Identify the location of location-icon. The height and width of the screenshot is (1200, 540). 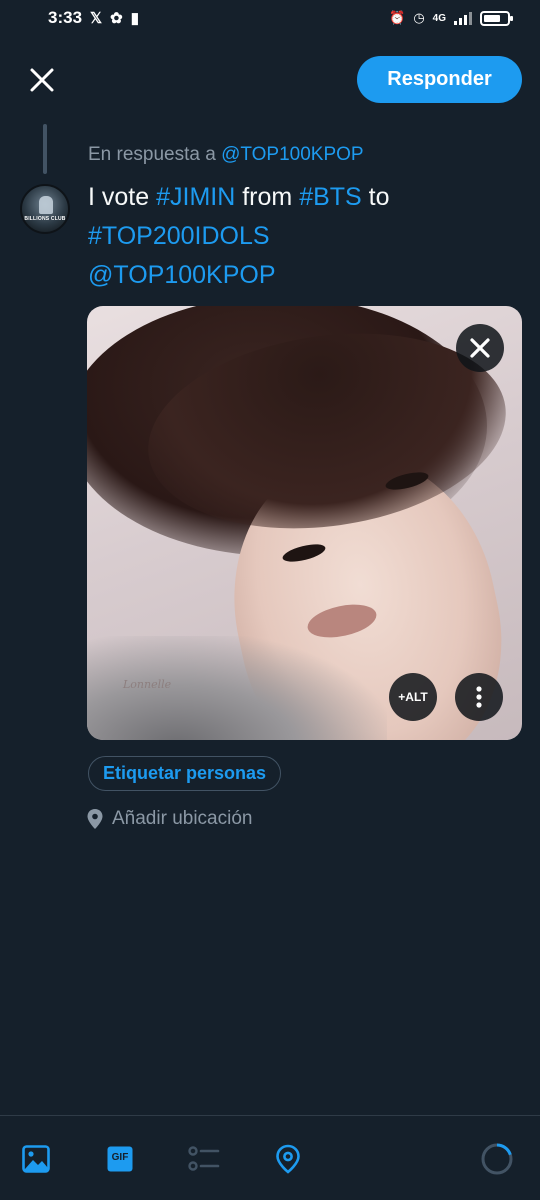
(288, 1159).